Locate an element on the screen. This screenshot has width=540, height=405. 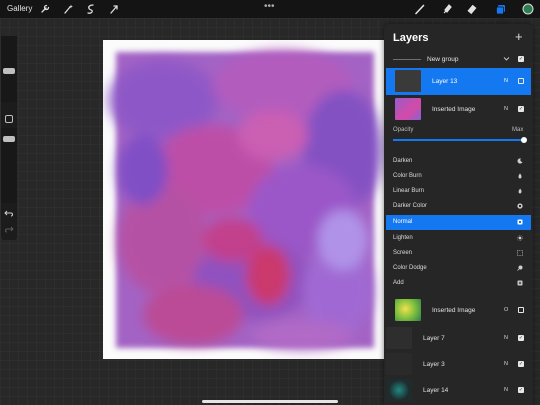
layer-row: Inserted Image O is located at coordinates (458, 310).